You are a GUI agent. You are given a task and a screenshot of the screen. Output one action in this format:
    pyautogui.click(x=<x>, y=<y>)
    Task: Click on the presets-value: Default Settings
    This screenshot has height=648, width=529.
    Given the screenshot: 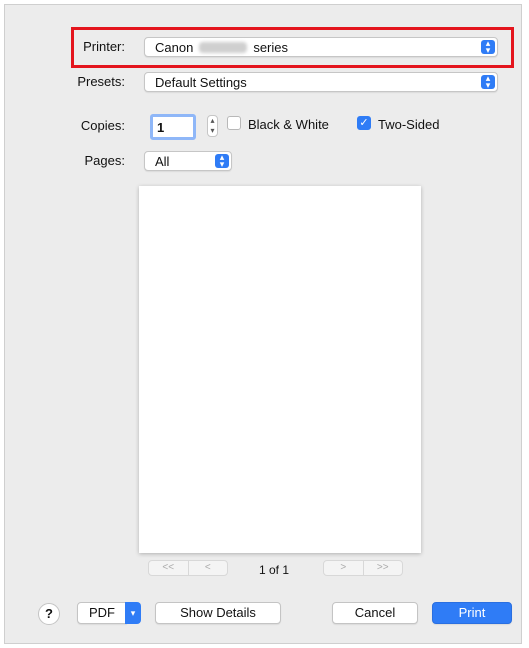 What is the action you would take?
    pyautogui.click(x=201, y=82)
    